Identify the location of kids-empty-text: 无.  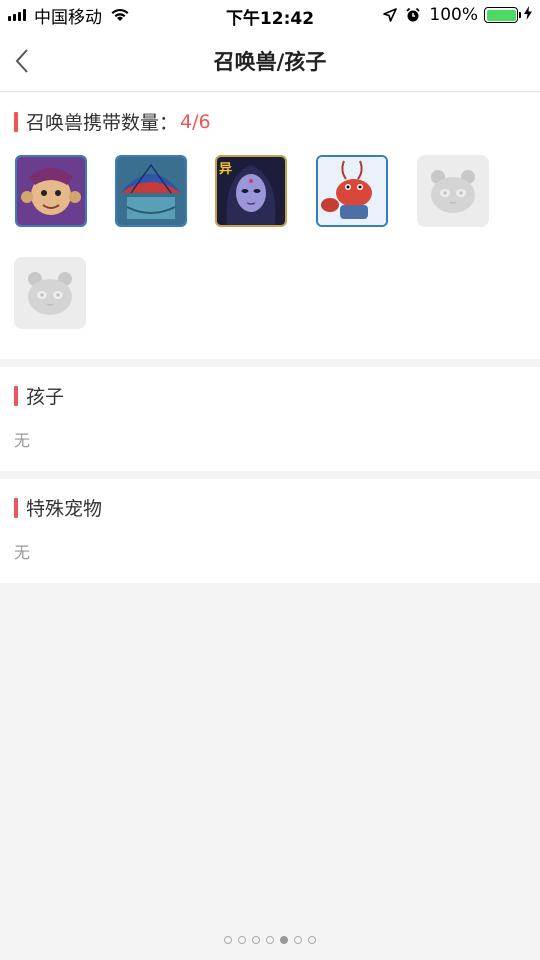
(22, 440).